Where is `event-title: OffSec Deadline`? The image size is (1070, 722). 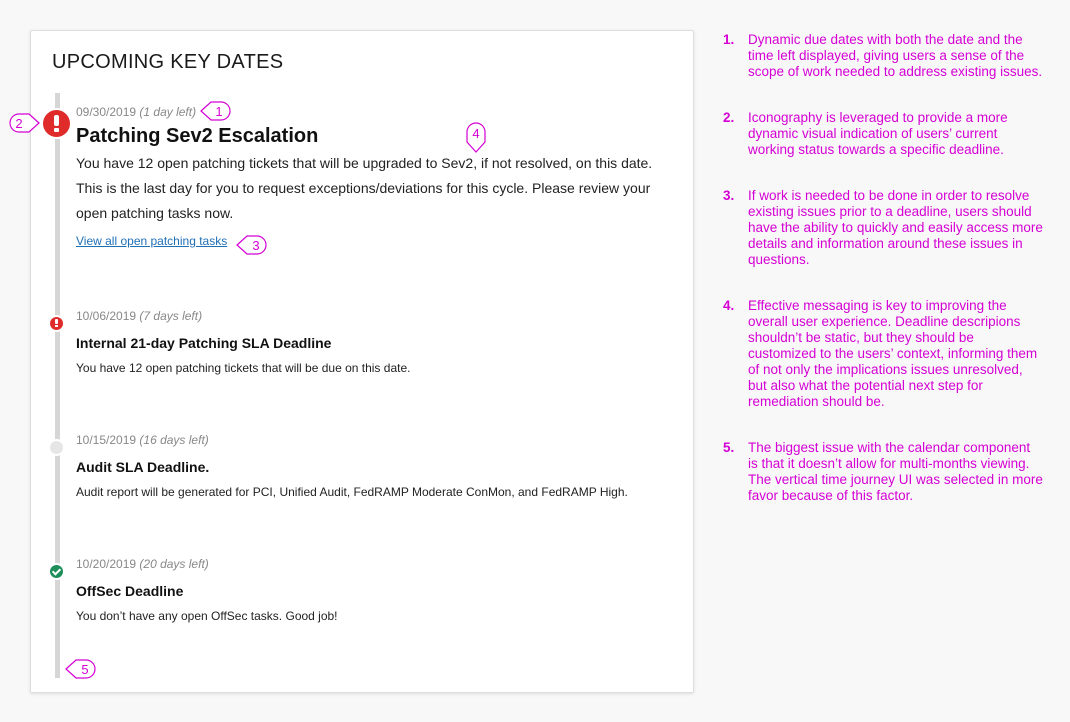 event-title: OffSec Deadline is located at coordinates (130, 591).